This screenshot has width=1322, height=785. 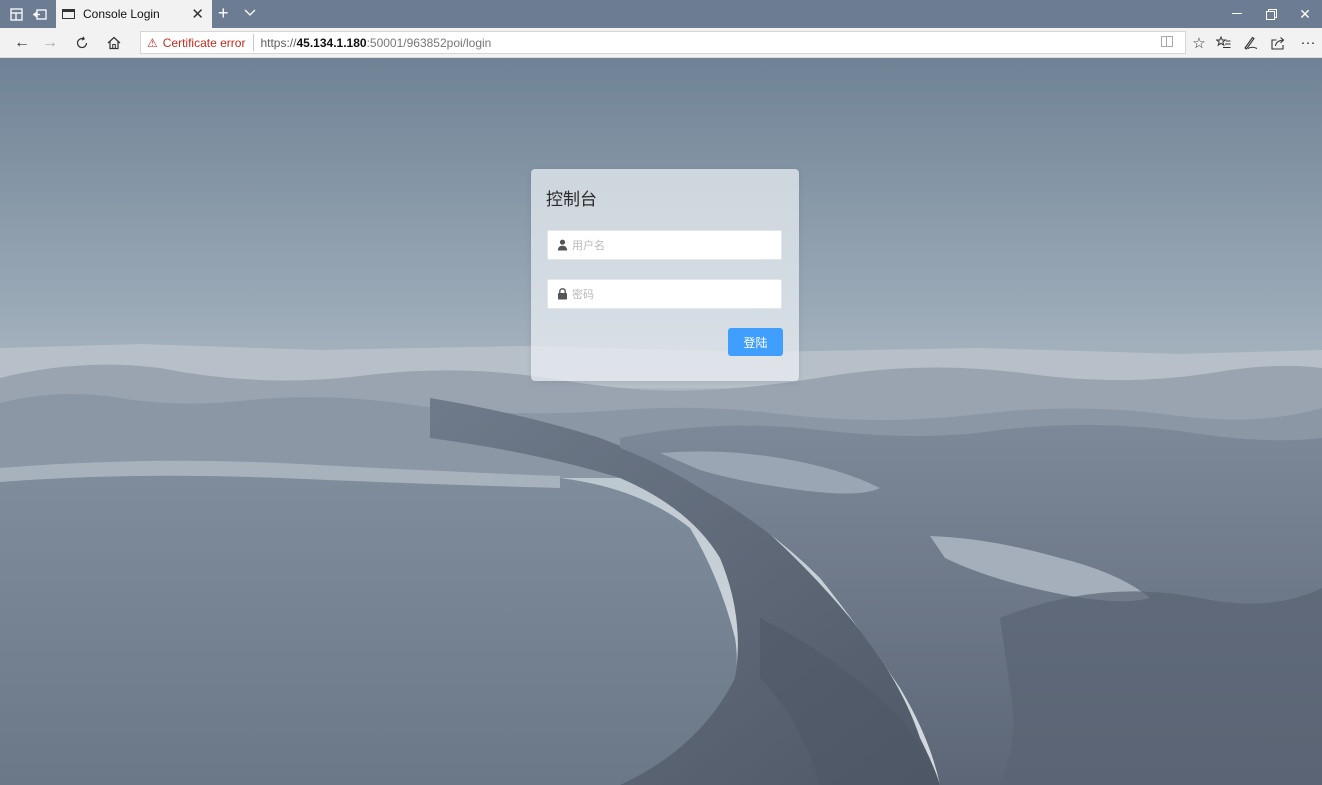 What do you see at coordinates (152, 42) in the screenshot?
I see `warning-icon: ⚠` at bounding box center [152, 42].